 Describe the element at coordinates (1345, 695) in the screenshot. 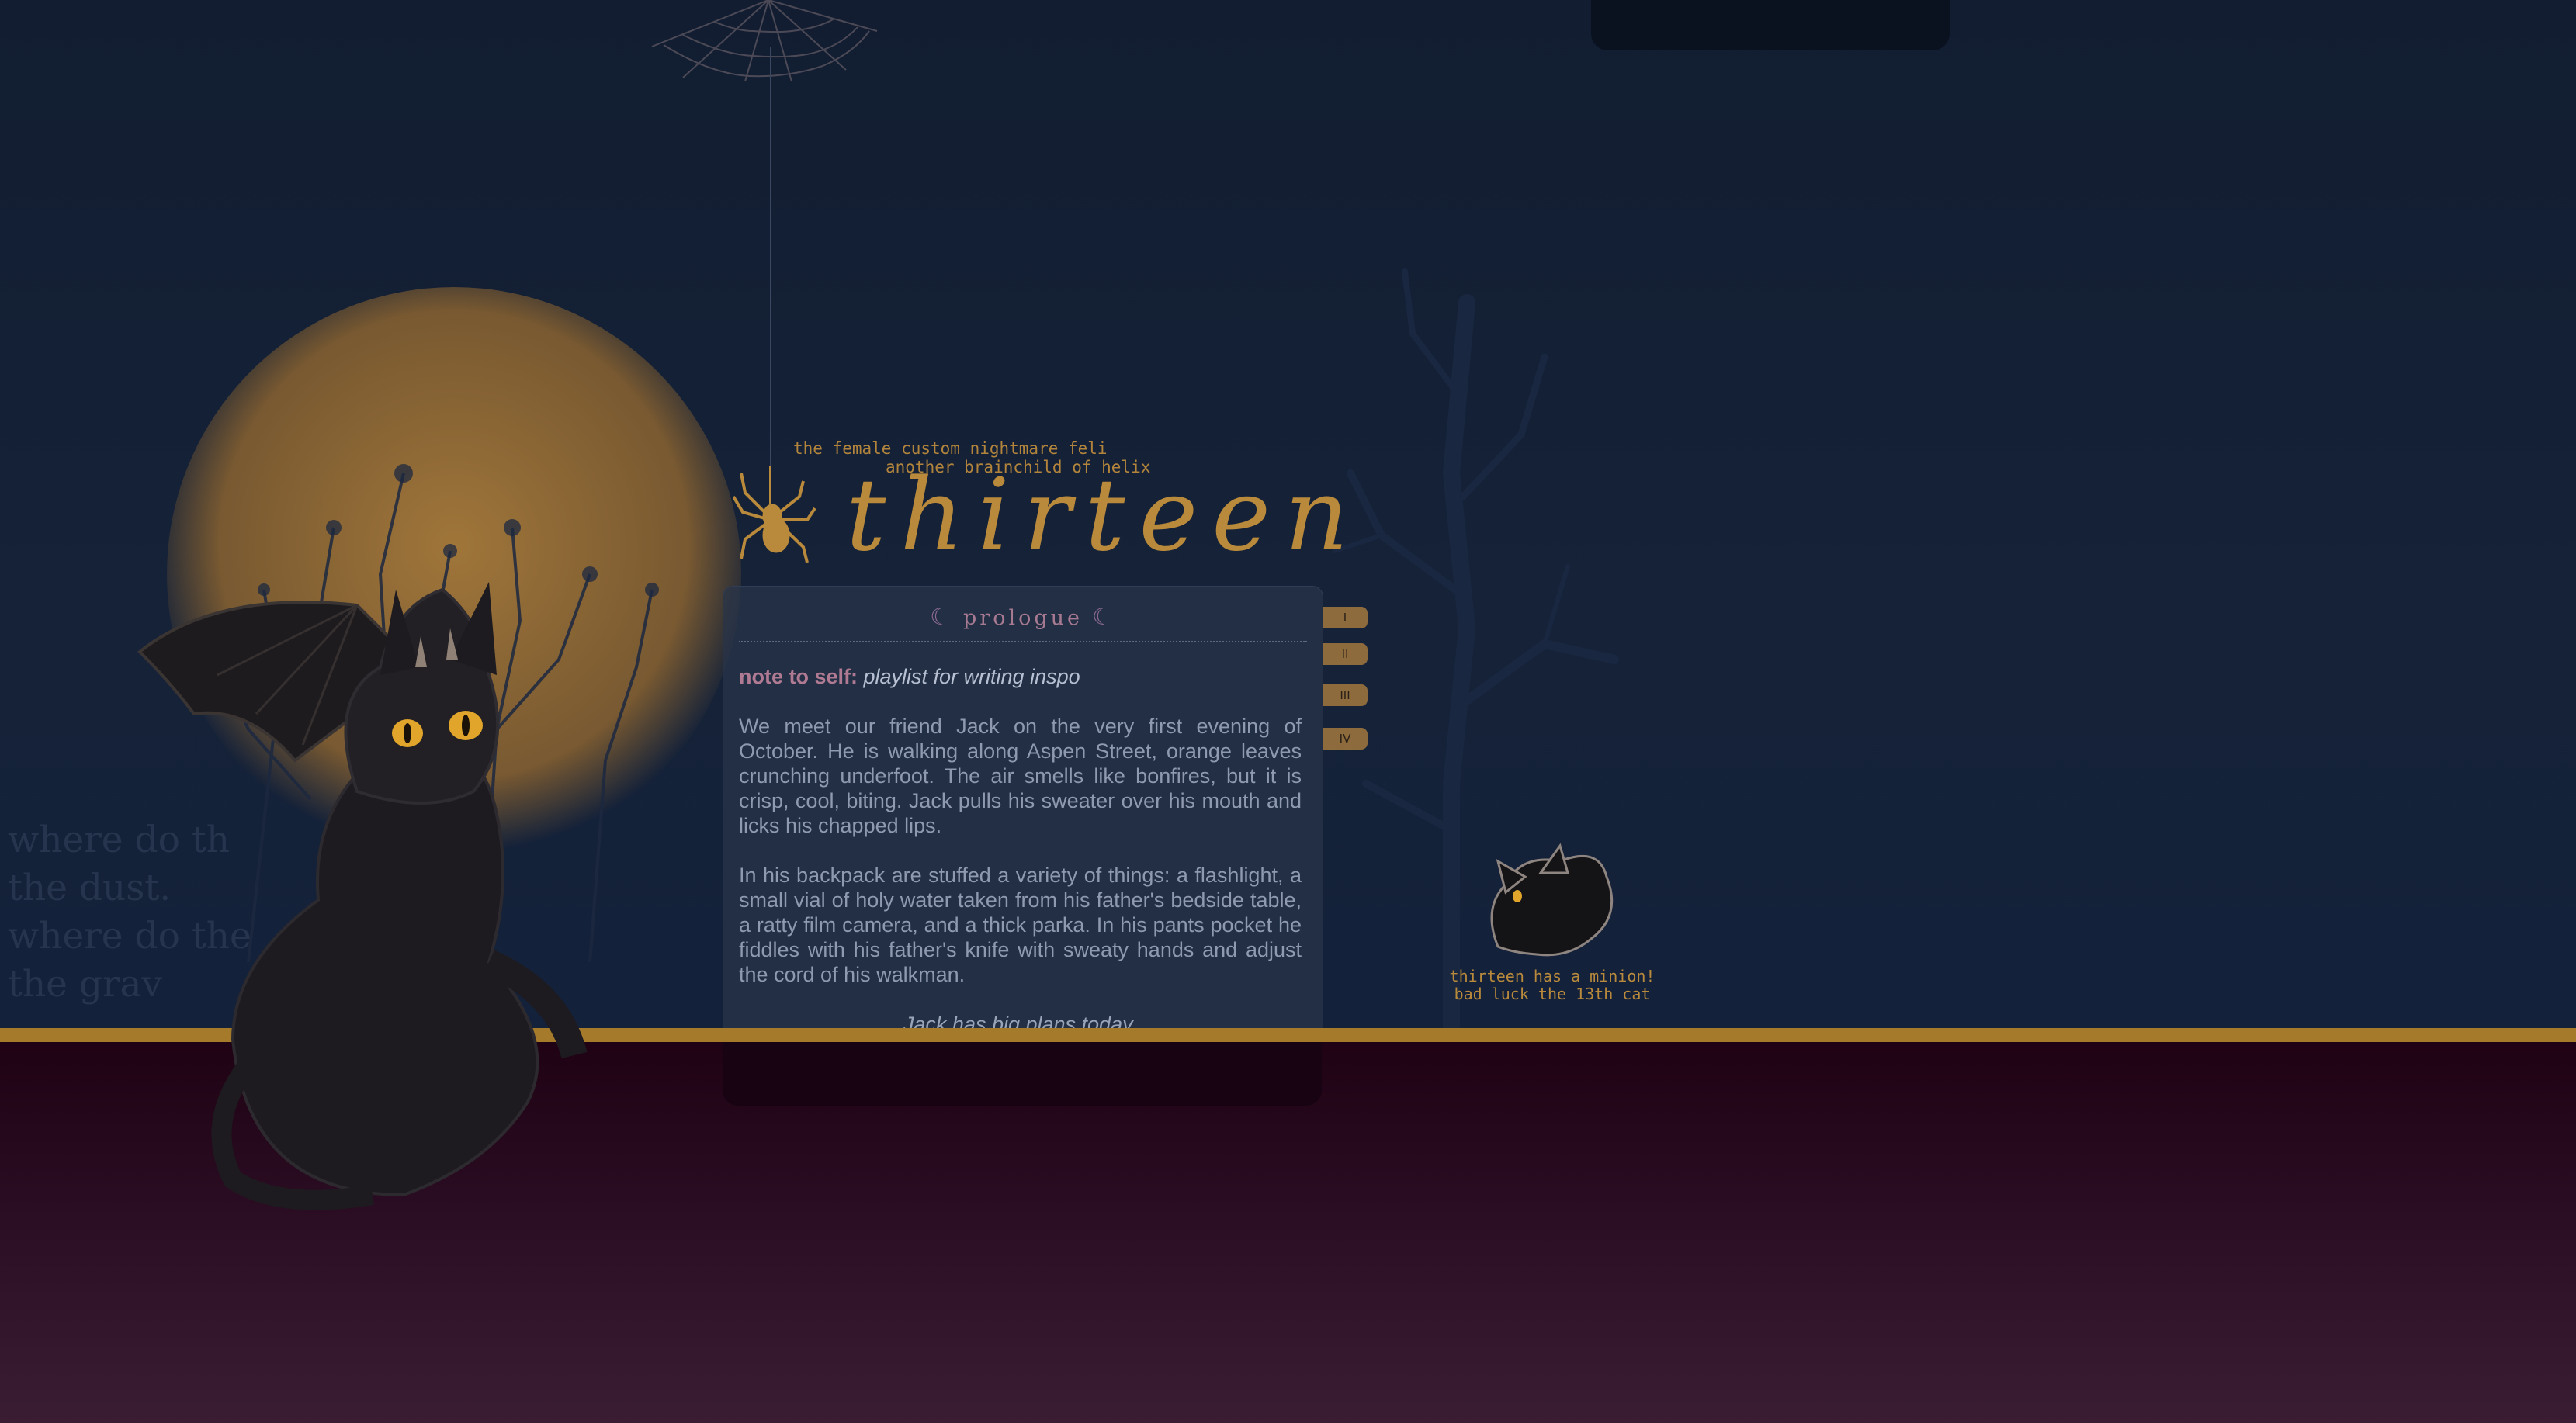

I see `chapter-tab-3: III` at that location.